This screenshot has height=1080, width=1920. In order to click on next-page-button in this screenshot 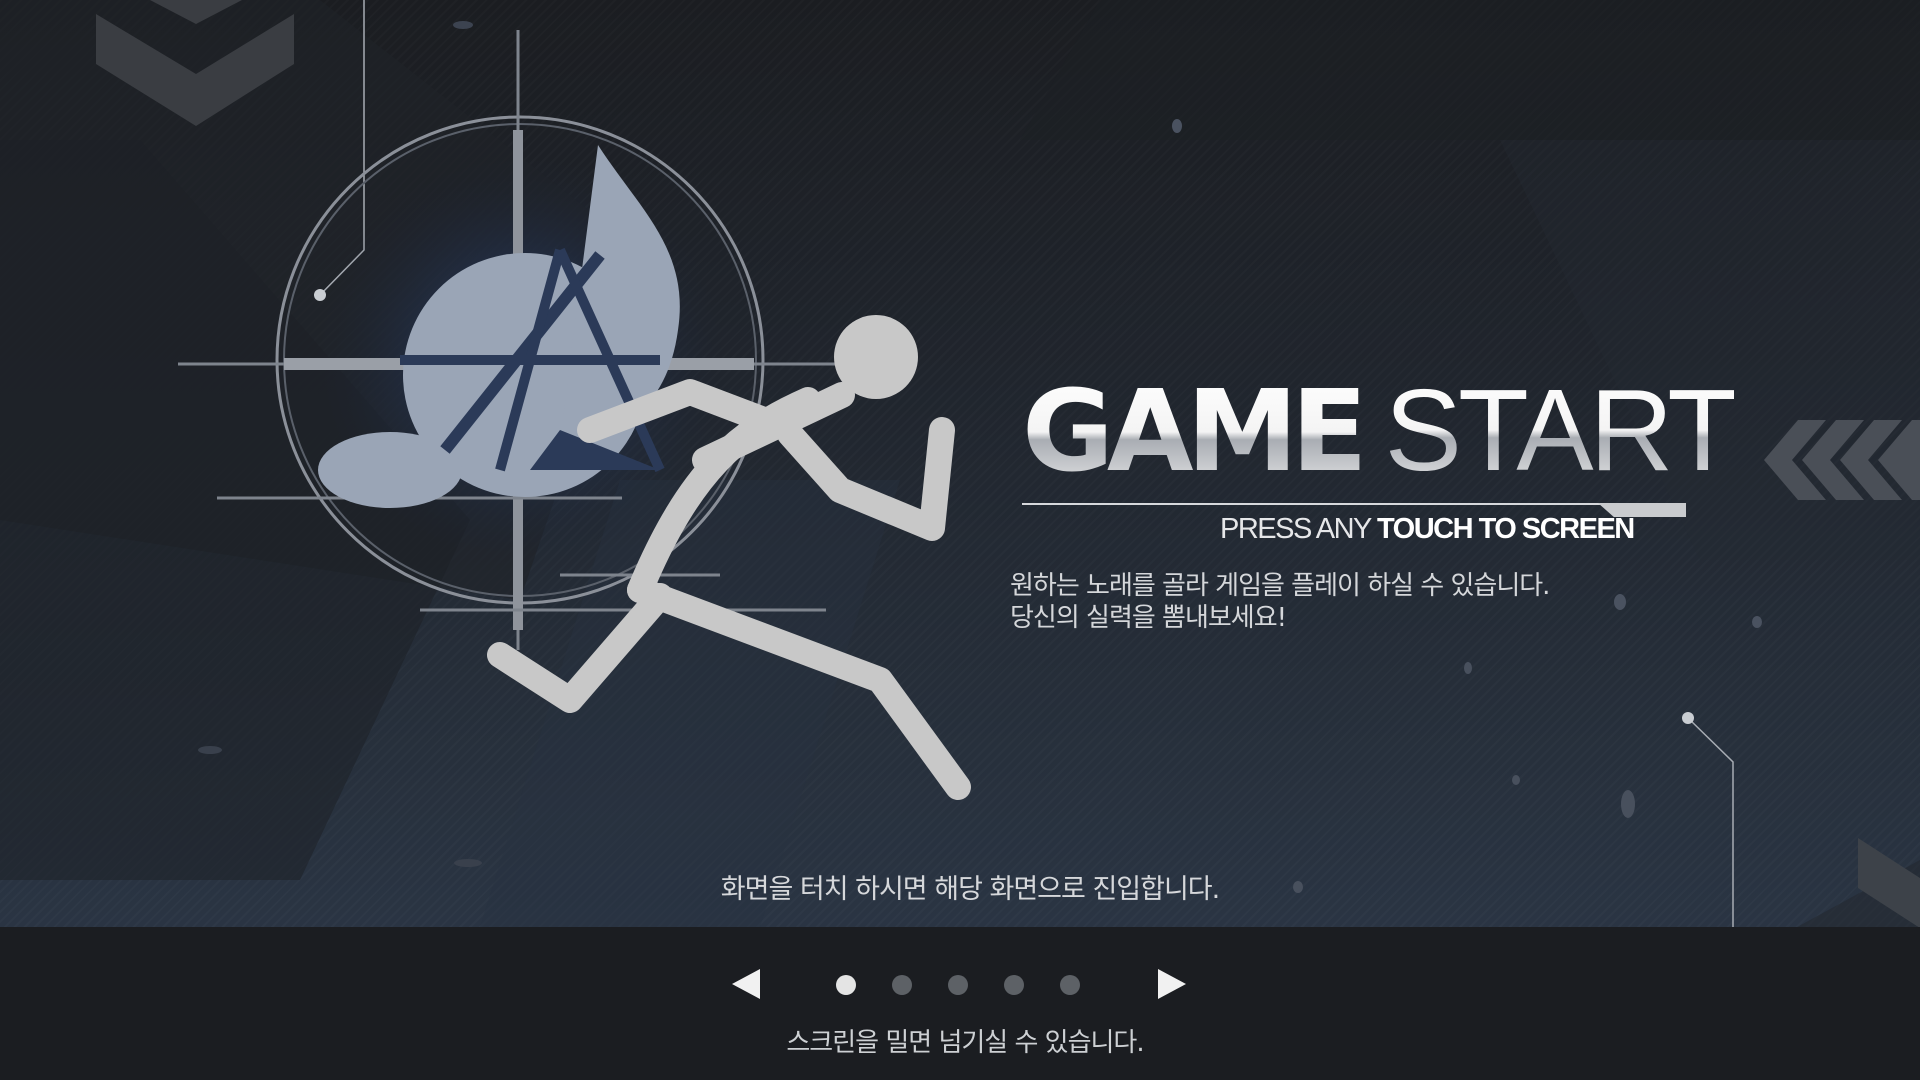, I will do `click(1173, 985)`.